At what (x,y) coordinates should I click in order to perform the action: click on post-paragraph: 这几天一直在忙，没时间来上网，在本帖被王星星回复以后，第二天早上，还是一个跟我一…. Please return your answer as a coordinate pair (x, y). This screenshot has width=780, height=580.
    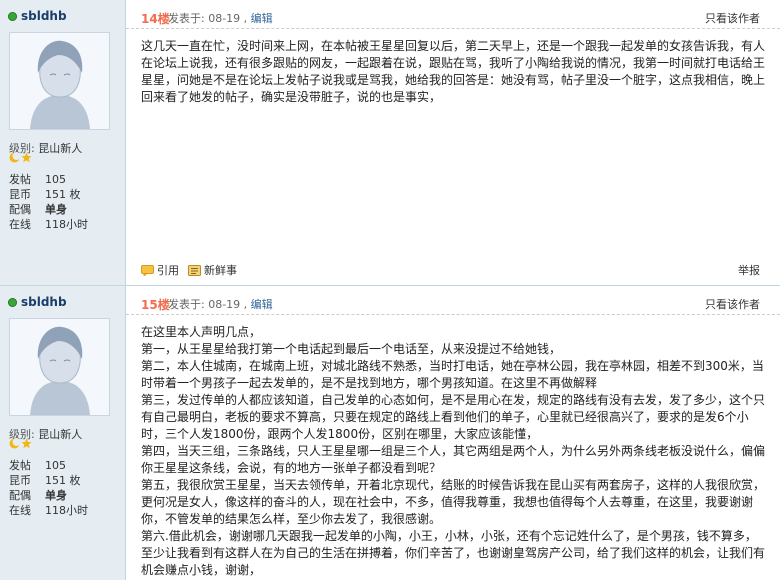
    Looking at the image, I should click on (453, 71).